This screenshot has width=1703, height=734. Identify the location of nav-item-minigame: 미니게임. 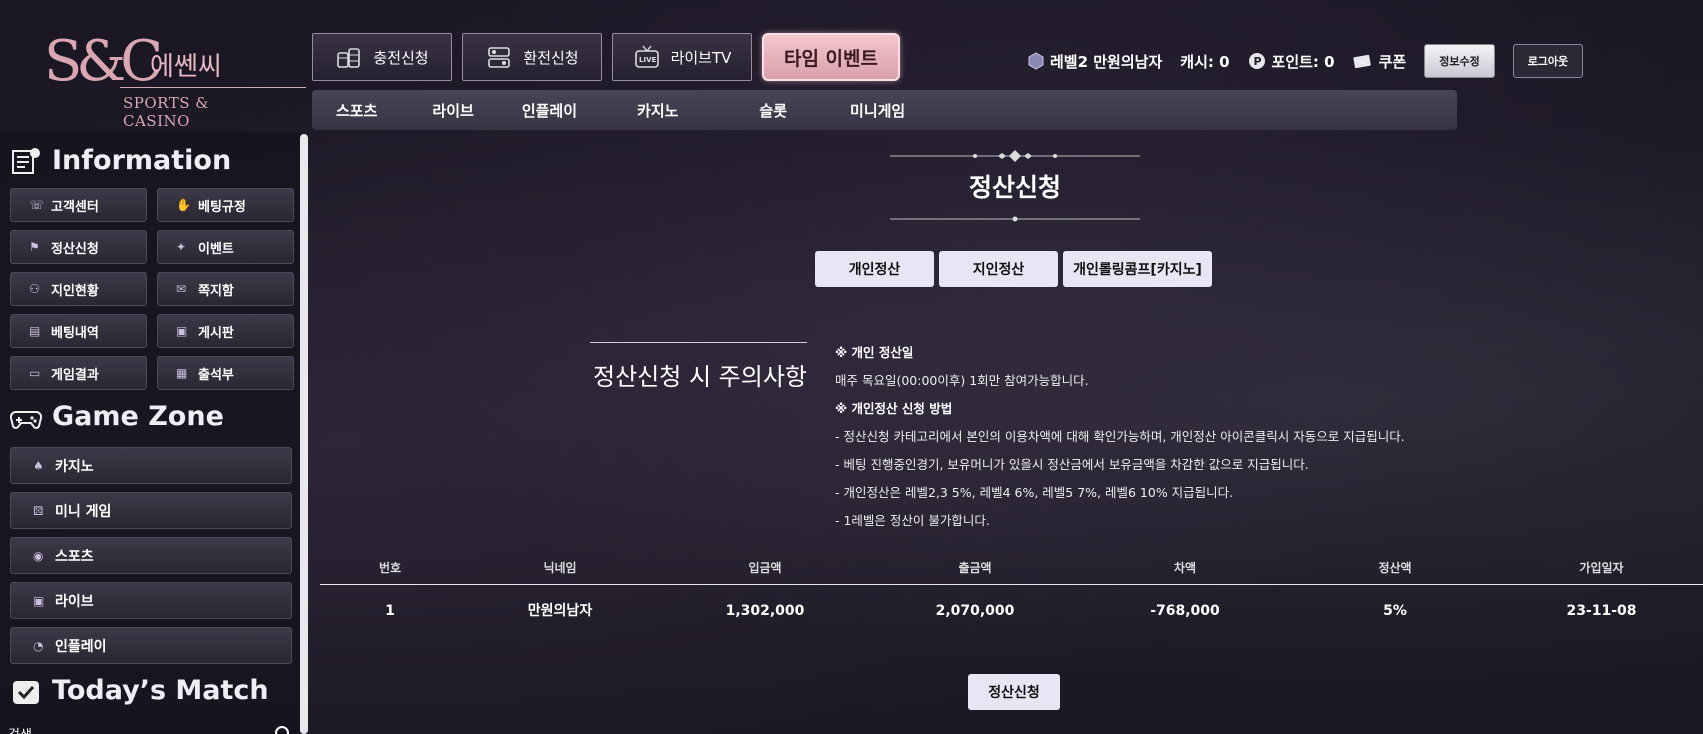
(877, 110).